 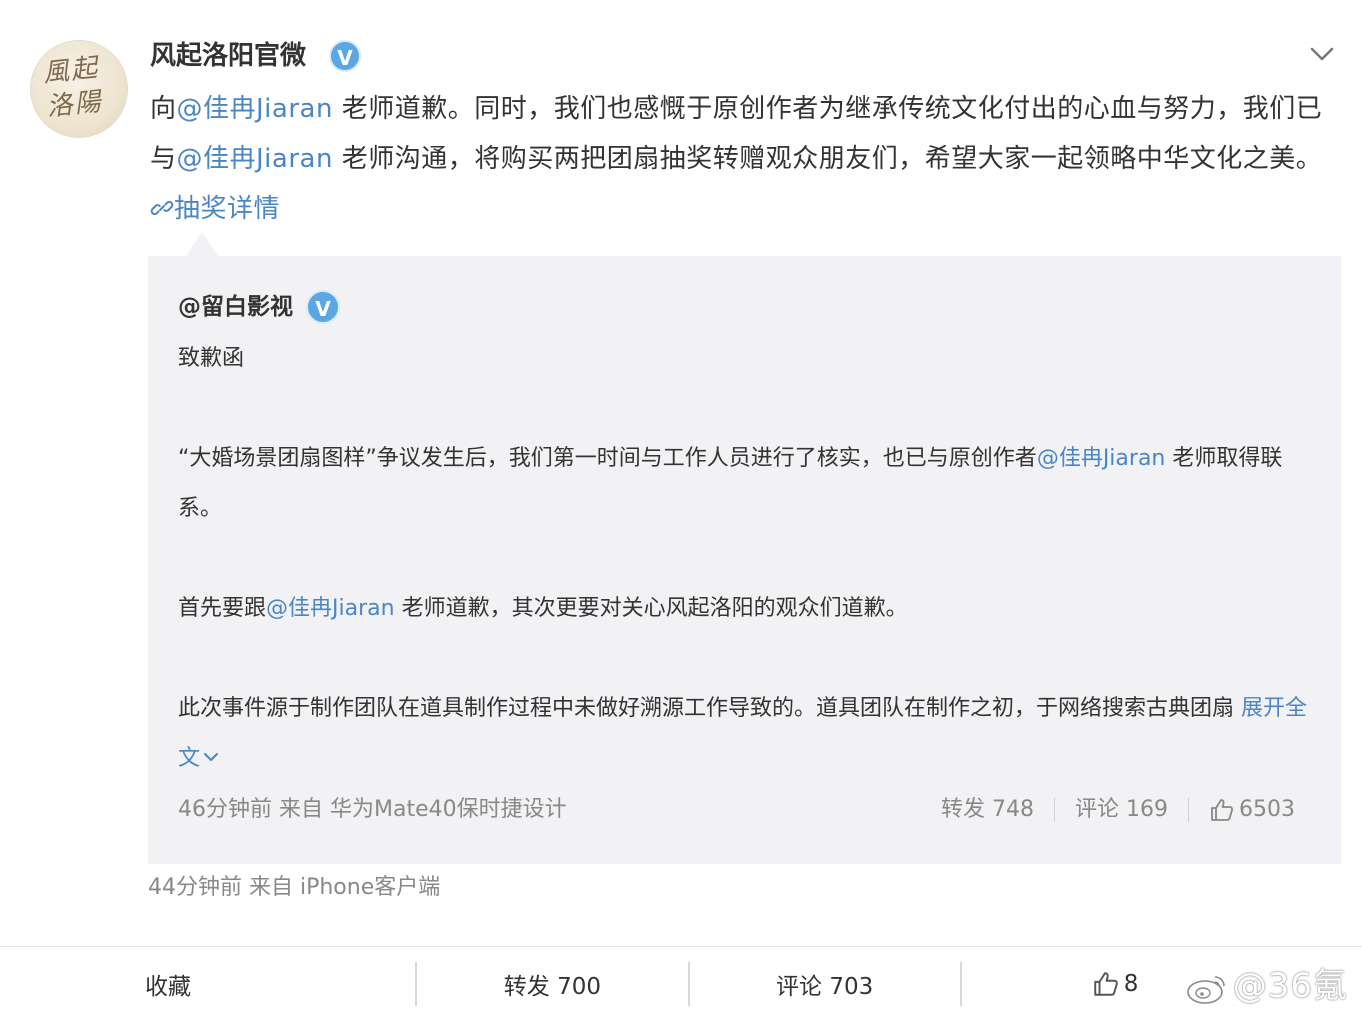 What do you see at coordinates (1205, 989) in the screenshot?
I see `weibo-logo-icon` at bounding box center [1205, 989].